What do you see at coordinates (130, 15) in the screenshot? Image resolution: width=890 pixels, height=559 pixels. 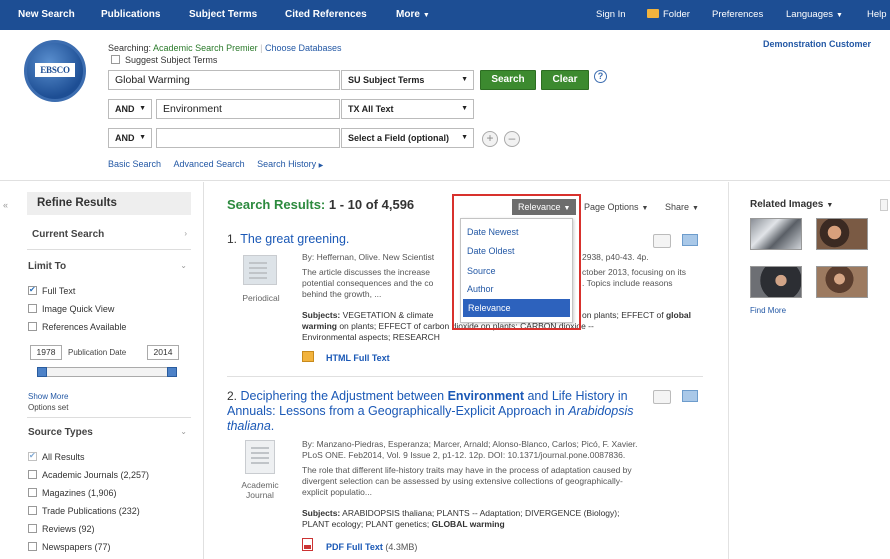 I see `nav-publications: Publications` at bounding box center [130, 15].